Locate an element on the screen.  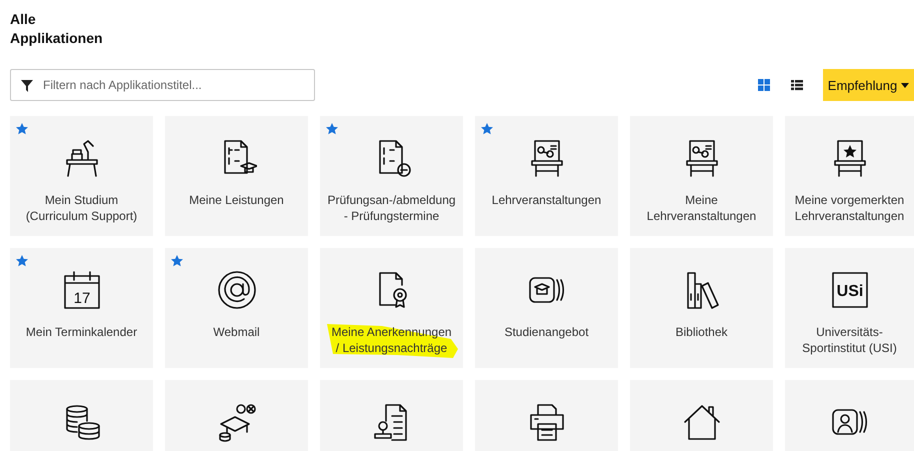
app-tile: Webmail is located at coordinates (236, 308).